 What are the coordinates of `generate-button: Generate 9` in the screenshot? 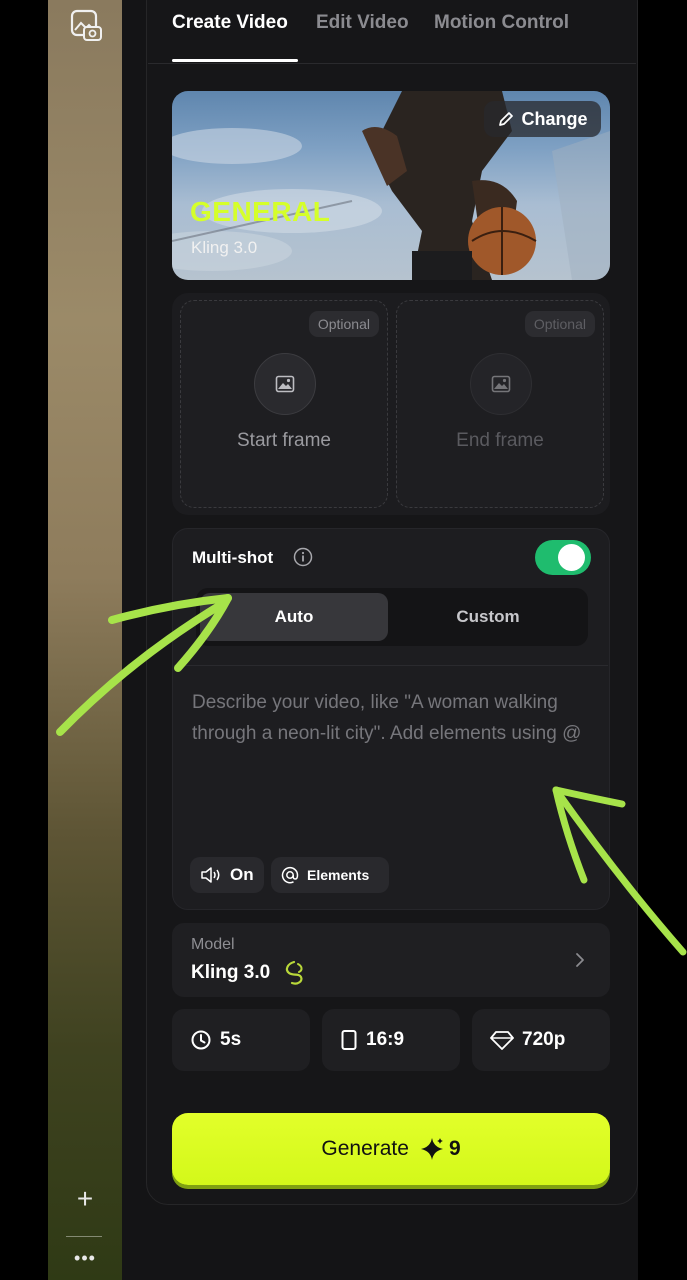 It's located at (391, 1149).